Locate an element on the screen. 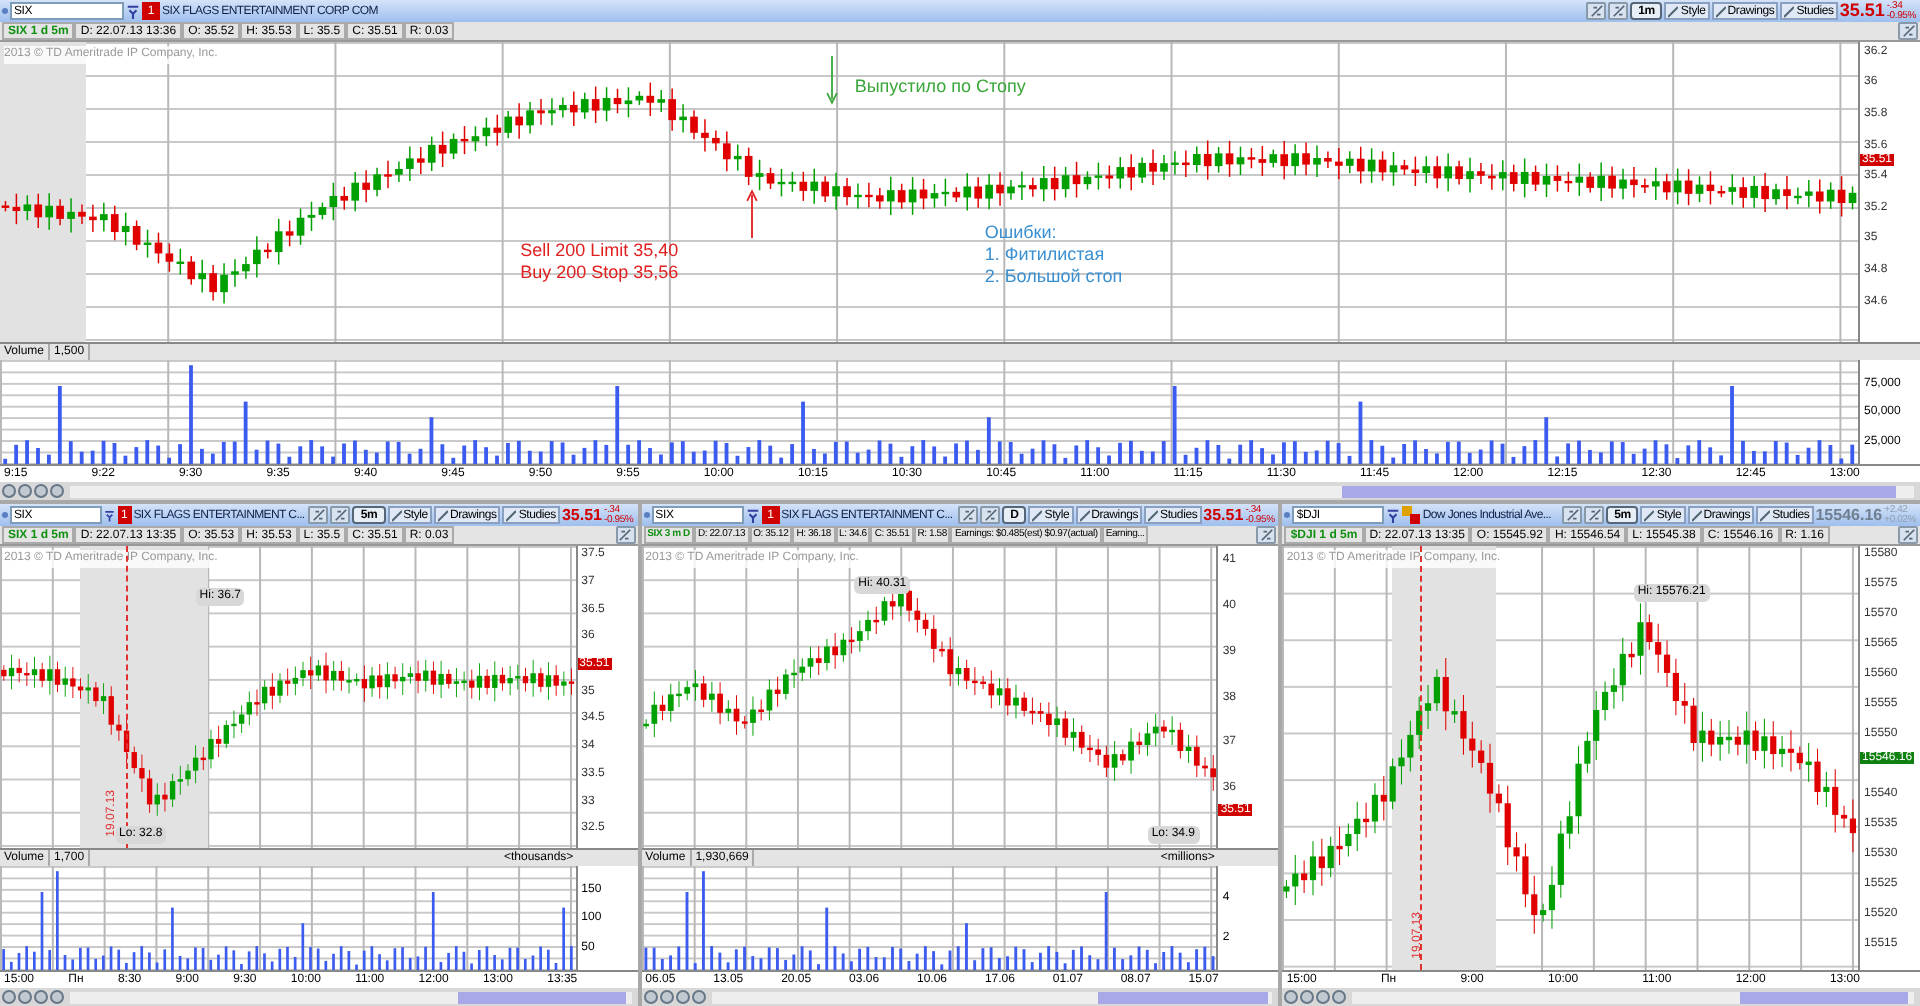  annotation-text: Ошибки: 1. Фитилистая 2. Большой стоп is located at coordinates (1053, 255).